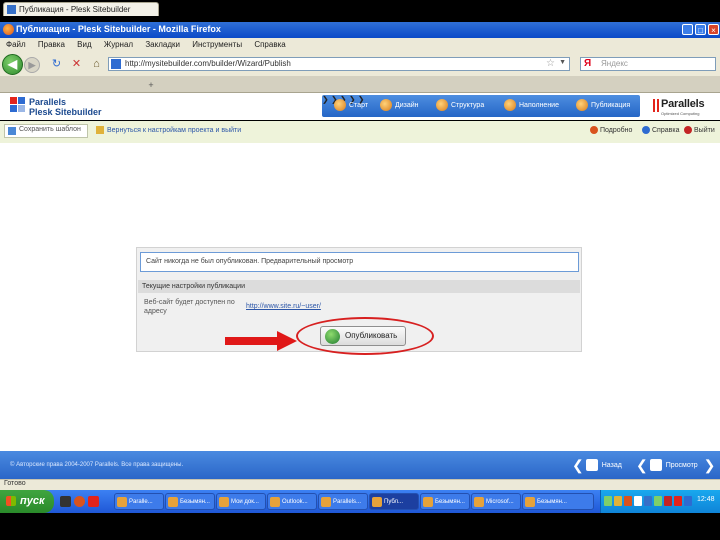  What do you see at coordinates (50, 129) in the screenshot?
I see `save-template-label: Сохранить шаблон` at bounding box center [50, 129].